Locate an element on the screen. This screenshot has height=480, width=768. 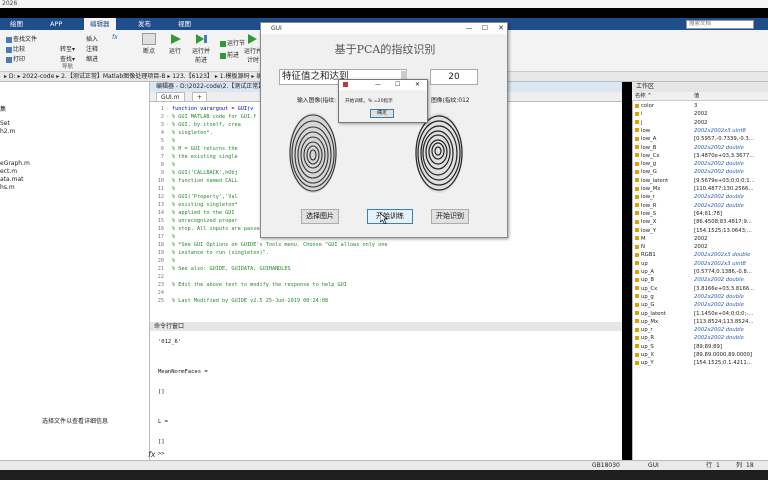
workspace-variable-row: up_S [89;89;89] is located at coordinates (700, 347).